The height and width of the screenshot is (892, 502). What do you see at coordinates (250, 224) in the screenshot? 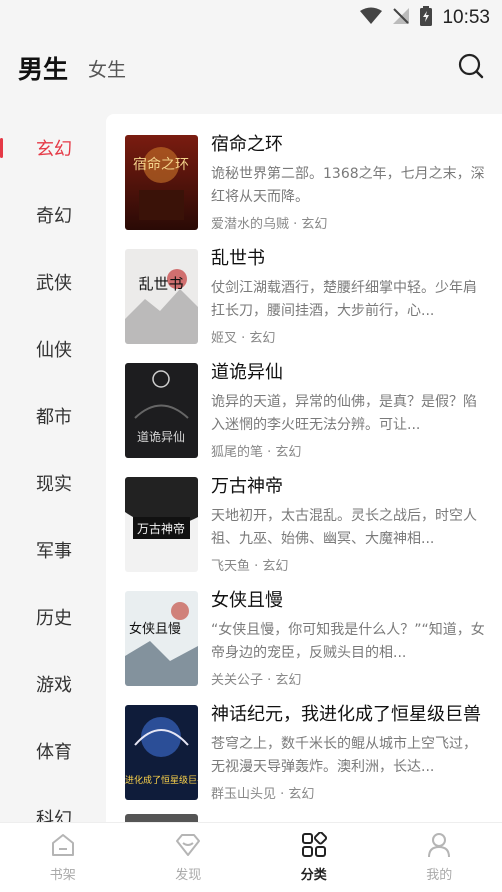
I see `book-author: 爱潜水的乌贼` at bounding box center [250, 224].